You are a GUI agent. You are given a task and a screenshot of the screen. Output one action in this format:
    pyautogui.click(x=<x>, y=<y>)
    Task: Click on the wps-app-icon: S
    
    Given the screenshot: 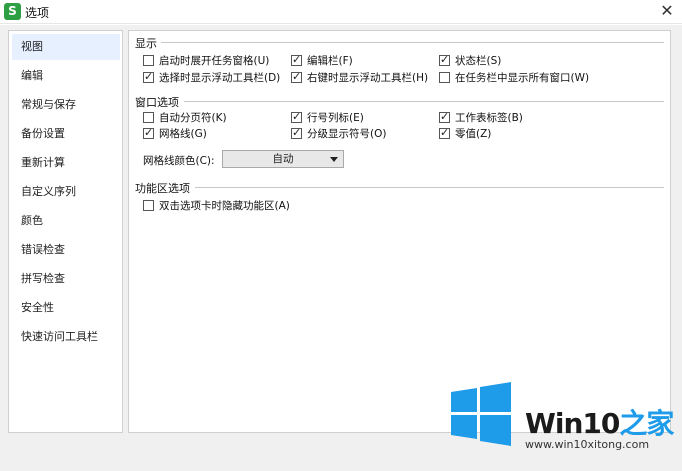 What is the action you would take?
    pyautogui.click(x=12, y=11)
    